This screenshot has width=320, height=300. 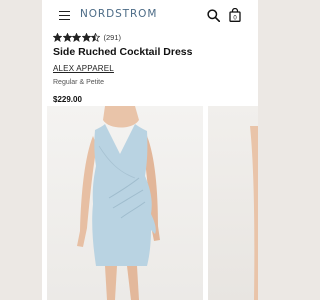 What do you see at coordinates (233, 203) in the screenshot?
I see `secondary-product-photo` at bounding box center [233, 203].